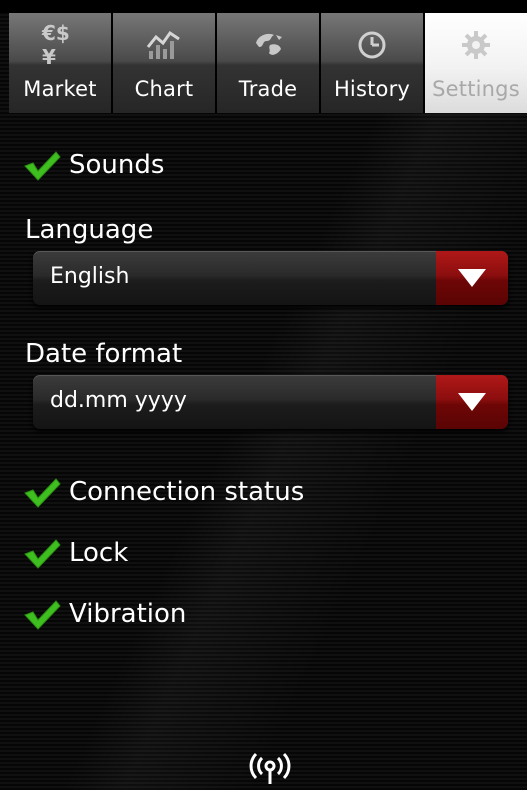 Image resolution: width=527 pixels, height=790 pixels. I want to click on sounds-label: Sounds, so click(117, 165).